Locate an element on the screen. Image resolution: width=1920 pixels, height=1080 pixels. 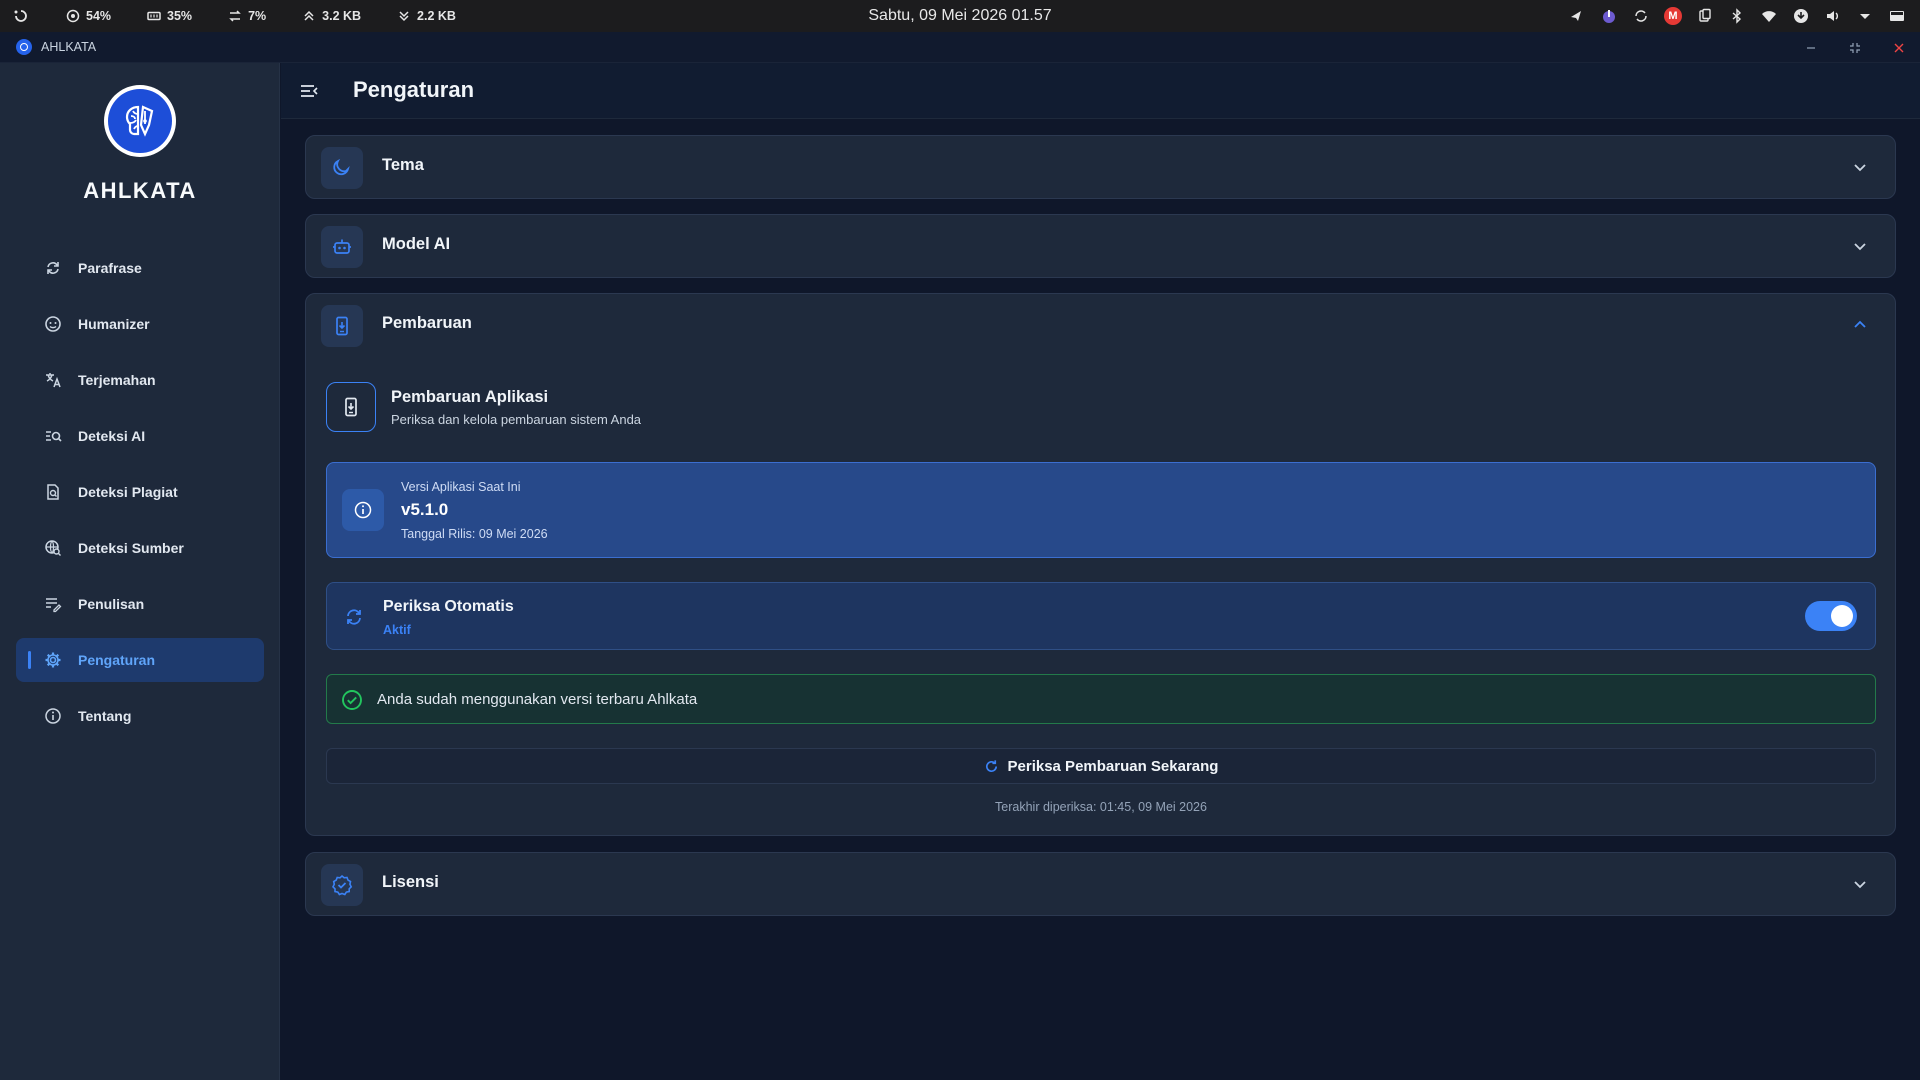
document-search-icon is located at coordinates (53, 492).